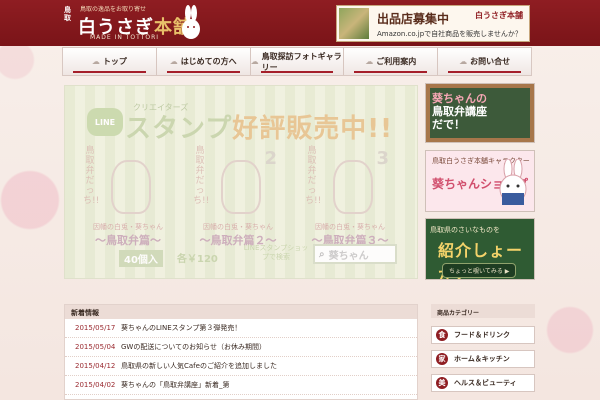 The image size is (600, 400). What do you see at coordinates (442, 383) in the screenshot?
I see `beauty-category-icon: 美` at bounding box center [442, 383].